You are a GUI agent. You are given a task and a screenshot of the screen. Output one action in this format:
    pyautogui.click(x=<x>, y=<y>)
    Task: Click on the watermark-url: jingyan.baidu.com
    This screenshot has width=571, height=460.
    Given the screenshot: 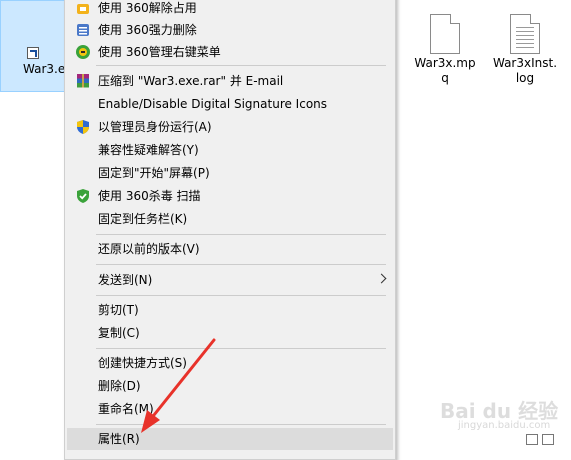 What is the action you would take?
    pyautogui.click(x=504, y=425)
    